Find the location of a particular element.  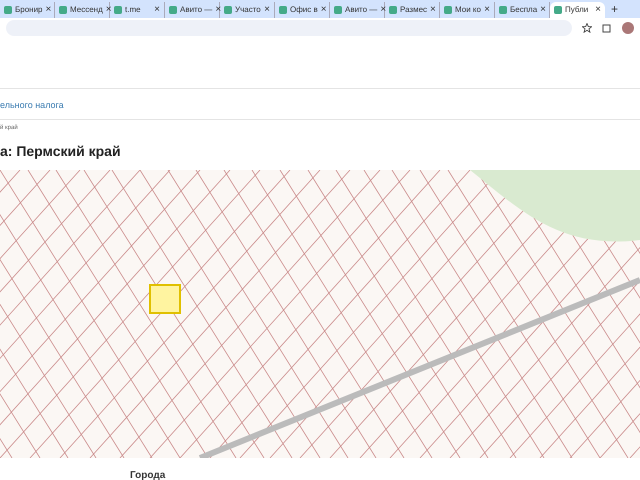

page-heading: а: Пермский край is located at coordinates (61, 151).